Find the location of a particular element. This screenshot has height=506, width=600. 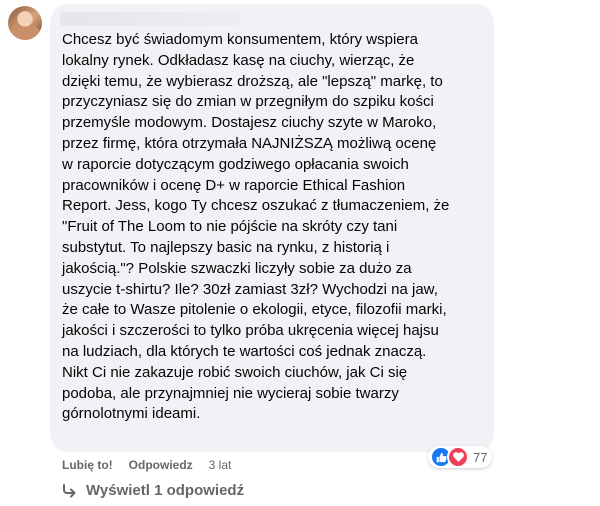

avatar is located at coordinates (25, 23).